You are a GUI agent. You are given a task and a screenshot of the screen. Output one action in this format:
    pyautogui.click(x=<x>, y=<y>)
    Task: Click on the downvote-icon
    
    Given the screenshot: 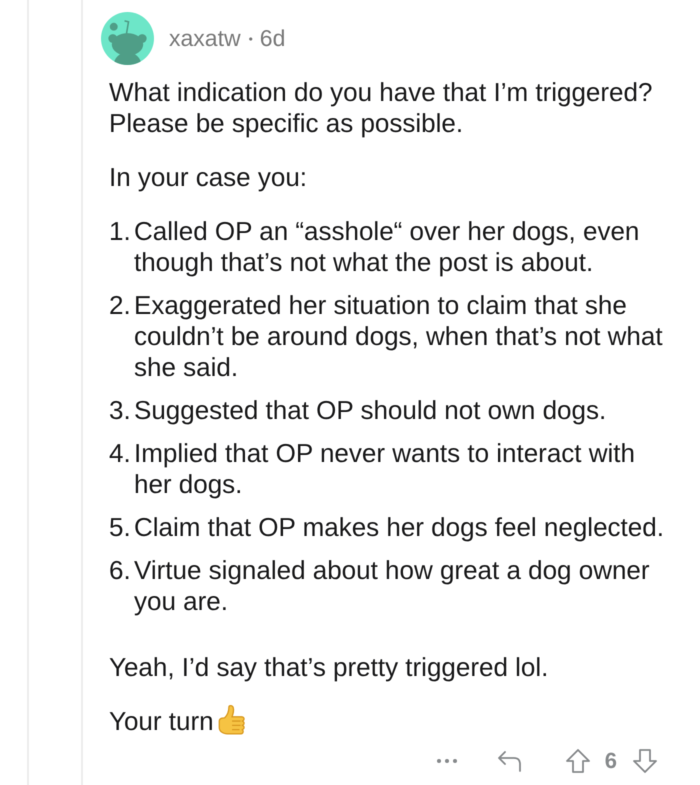 What is the action you would take?
    pyautogui.click(x=645, y=761)
    